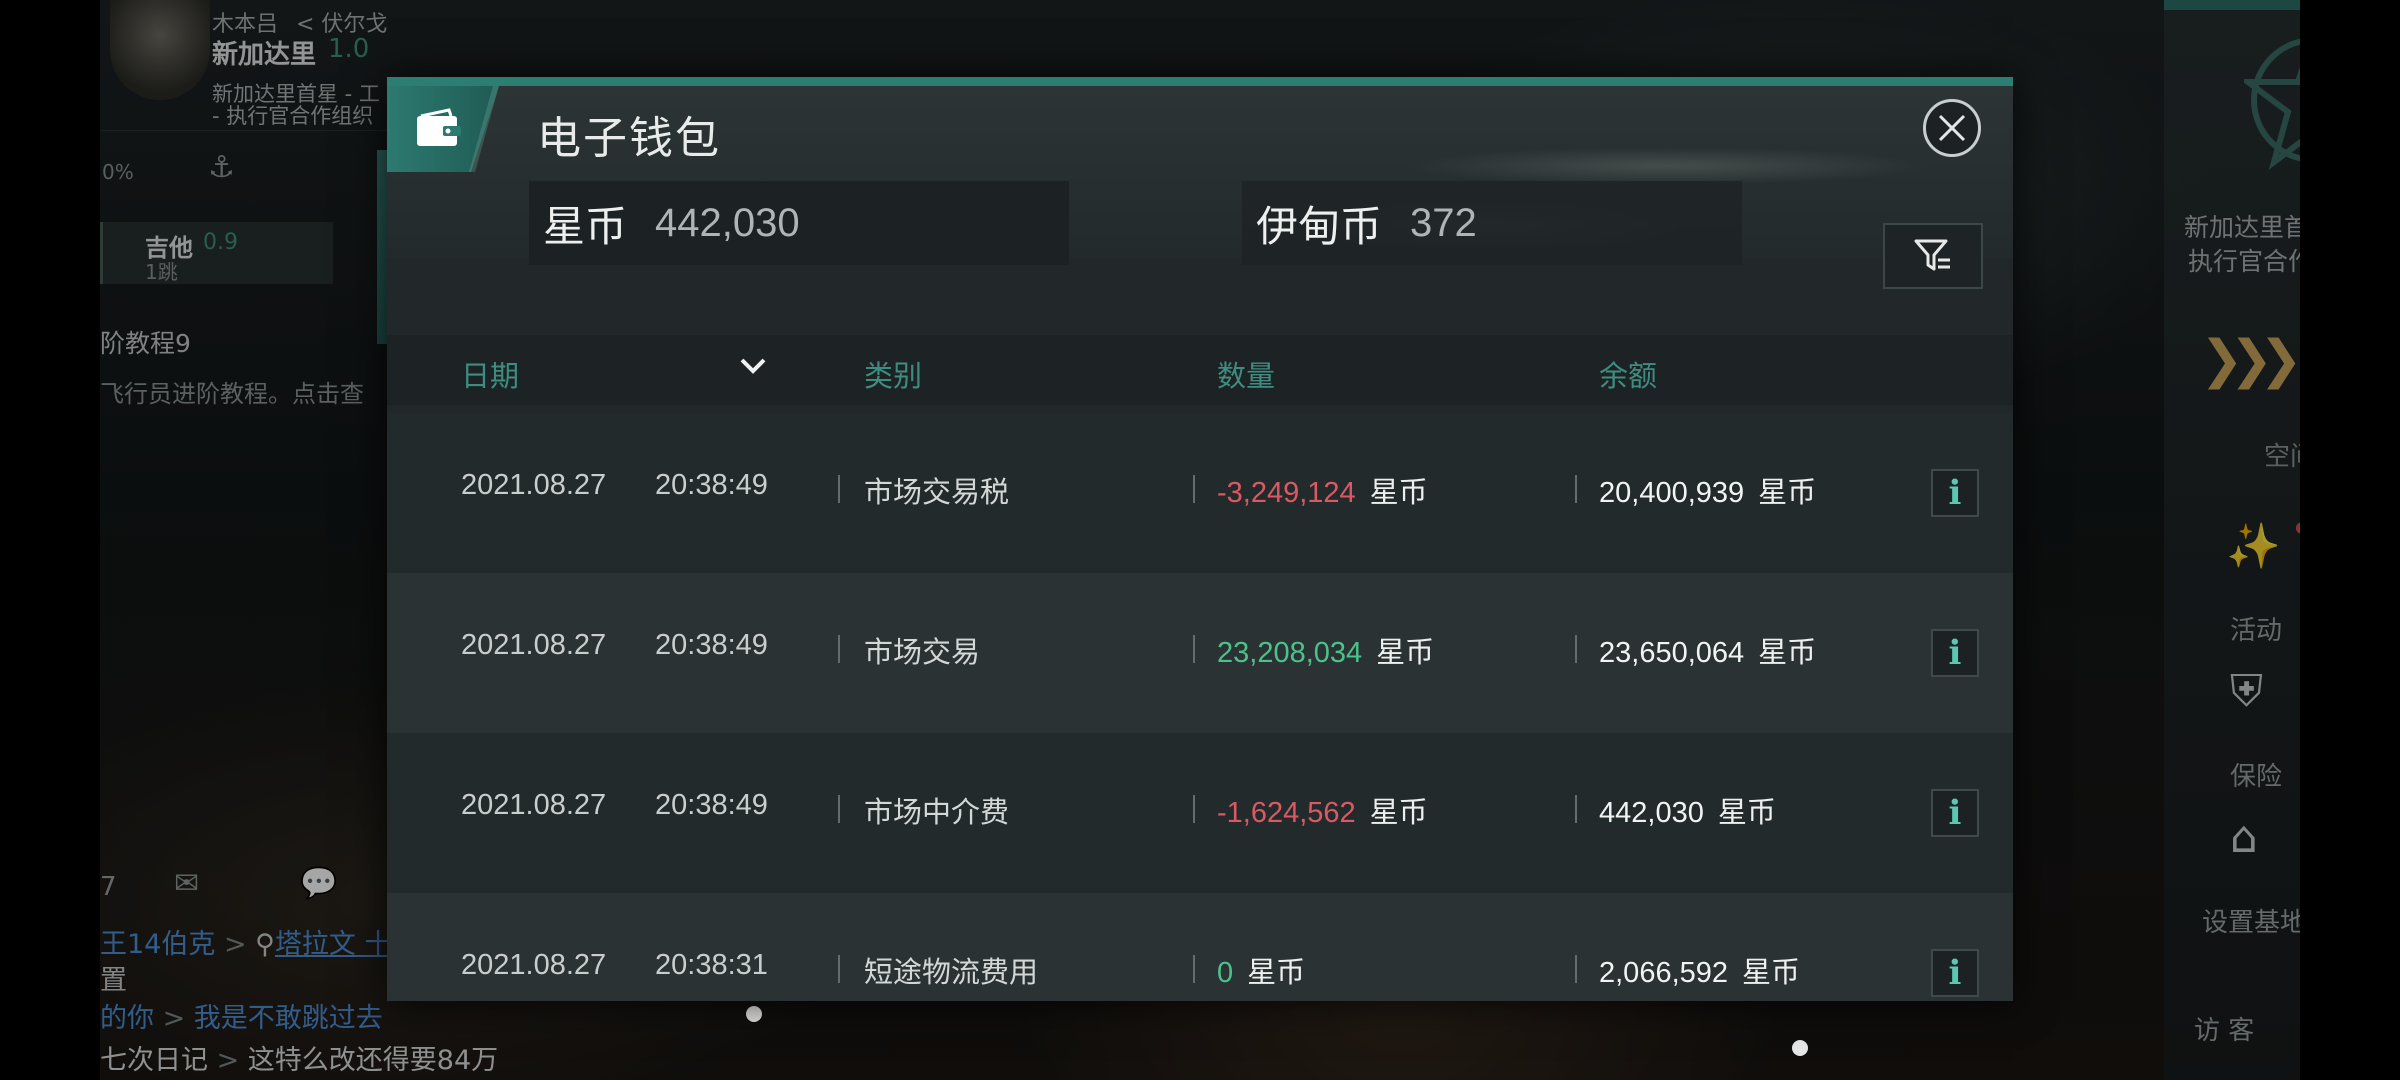  Describe the element at coordinates (937, 492) in the screenshot. I see `row-category: 市场交易税` at that location.